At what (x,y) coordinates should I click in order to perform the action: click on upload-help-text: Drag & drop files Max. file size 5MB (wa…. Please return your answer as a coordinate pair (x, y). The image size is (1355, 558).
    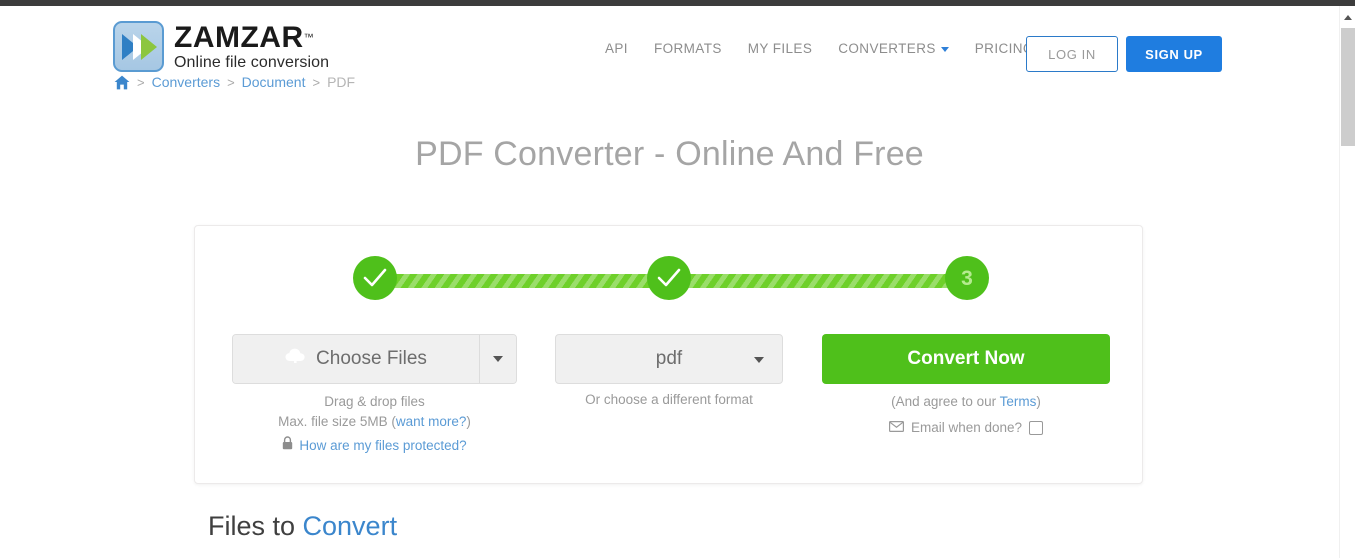
    Looking at the image, I should click on (374, 424).